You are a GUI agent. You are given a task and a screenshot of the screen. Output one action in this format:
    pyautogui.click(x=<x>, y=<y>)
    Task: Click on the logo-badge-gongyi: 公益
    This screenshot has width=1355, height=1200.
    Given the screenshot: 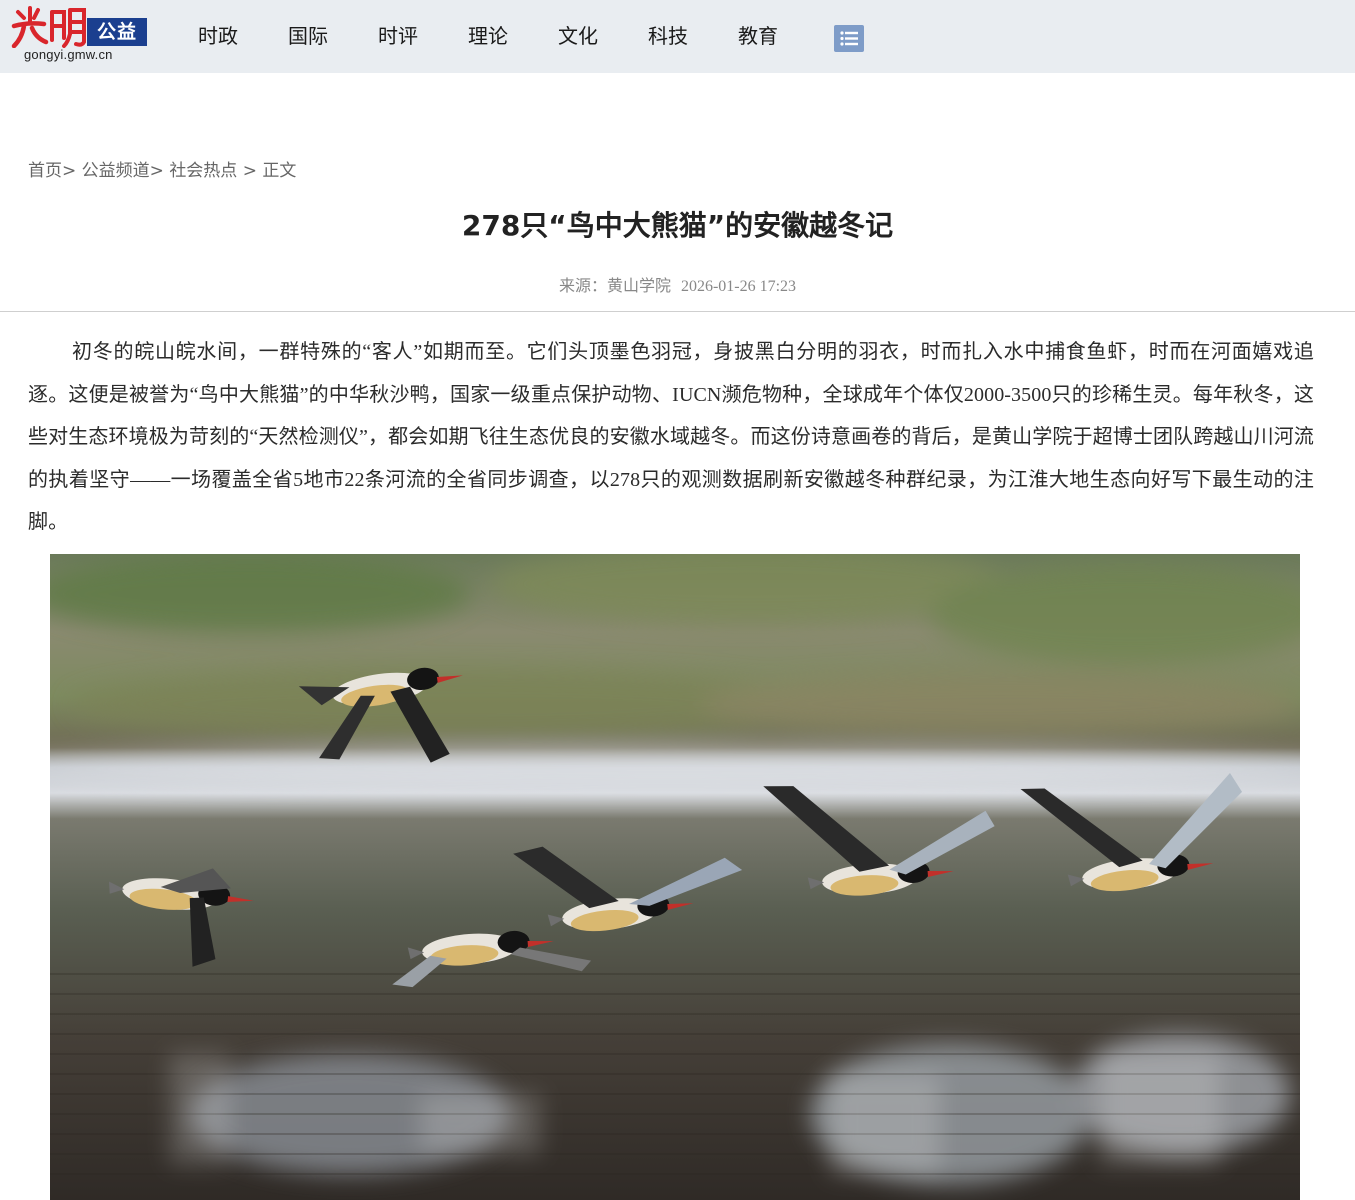 What is the action you would take?
    pyautogui.click(x=117, y=32)
    